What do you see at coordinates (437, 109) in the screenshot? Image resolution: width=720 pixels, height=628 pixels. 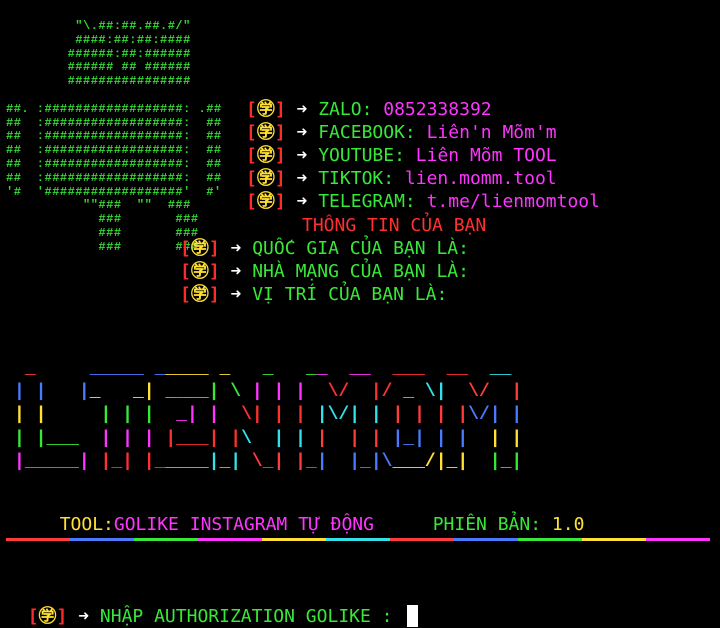 I see `contact-value: 0852338392` at bounding box center [437, 109].